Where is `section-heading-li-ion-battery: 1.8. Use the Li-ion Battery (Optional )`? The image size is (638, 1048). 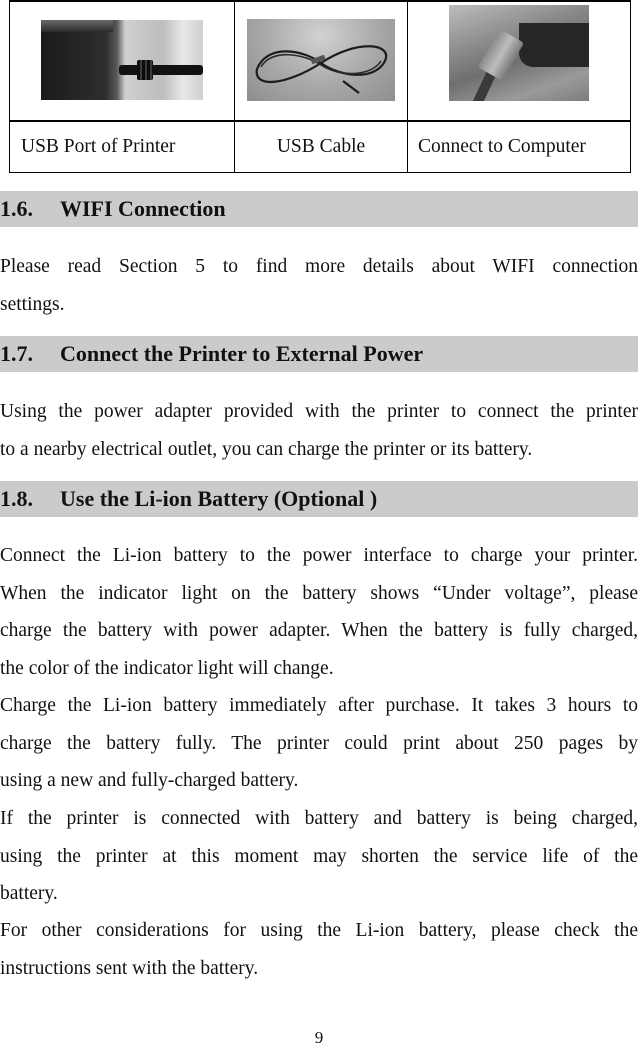 section-heading-li-ion-battery: 1.8. Use the Li-ion Battery (Optional ) is located at coordinates (319, 499).